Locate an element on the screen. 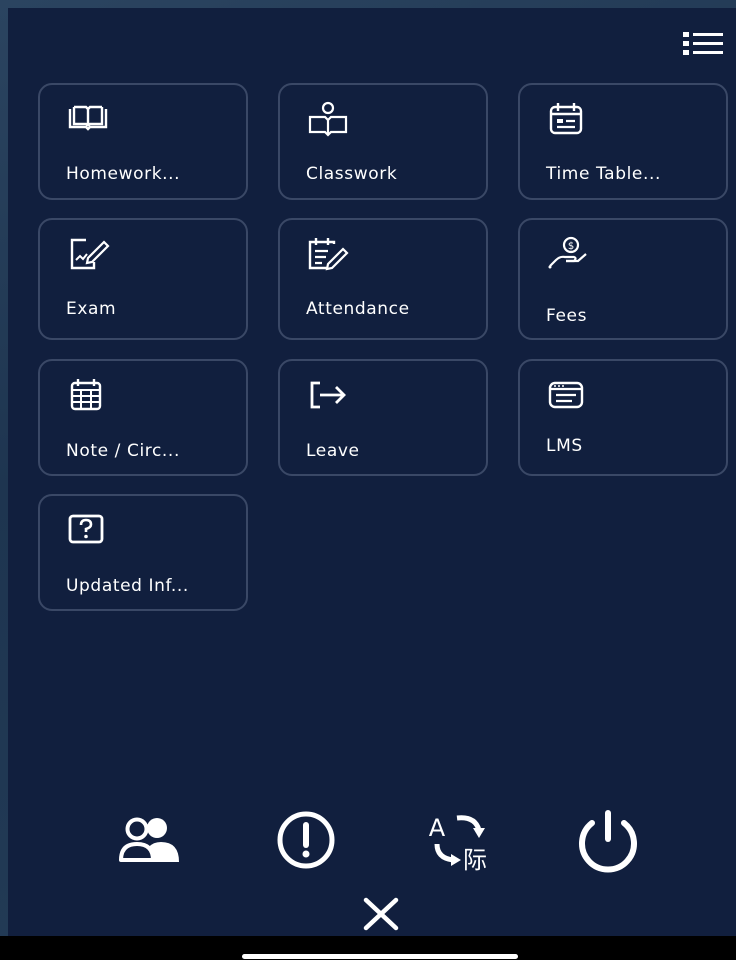  tile-label: Attendance is located at coordinates (358, 309).